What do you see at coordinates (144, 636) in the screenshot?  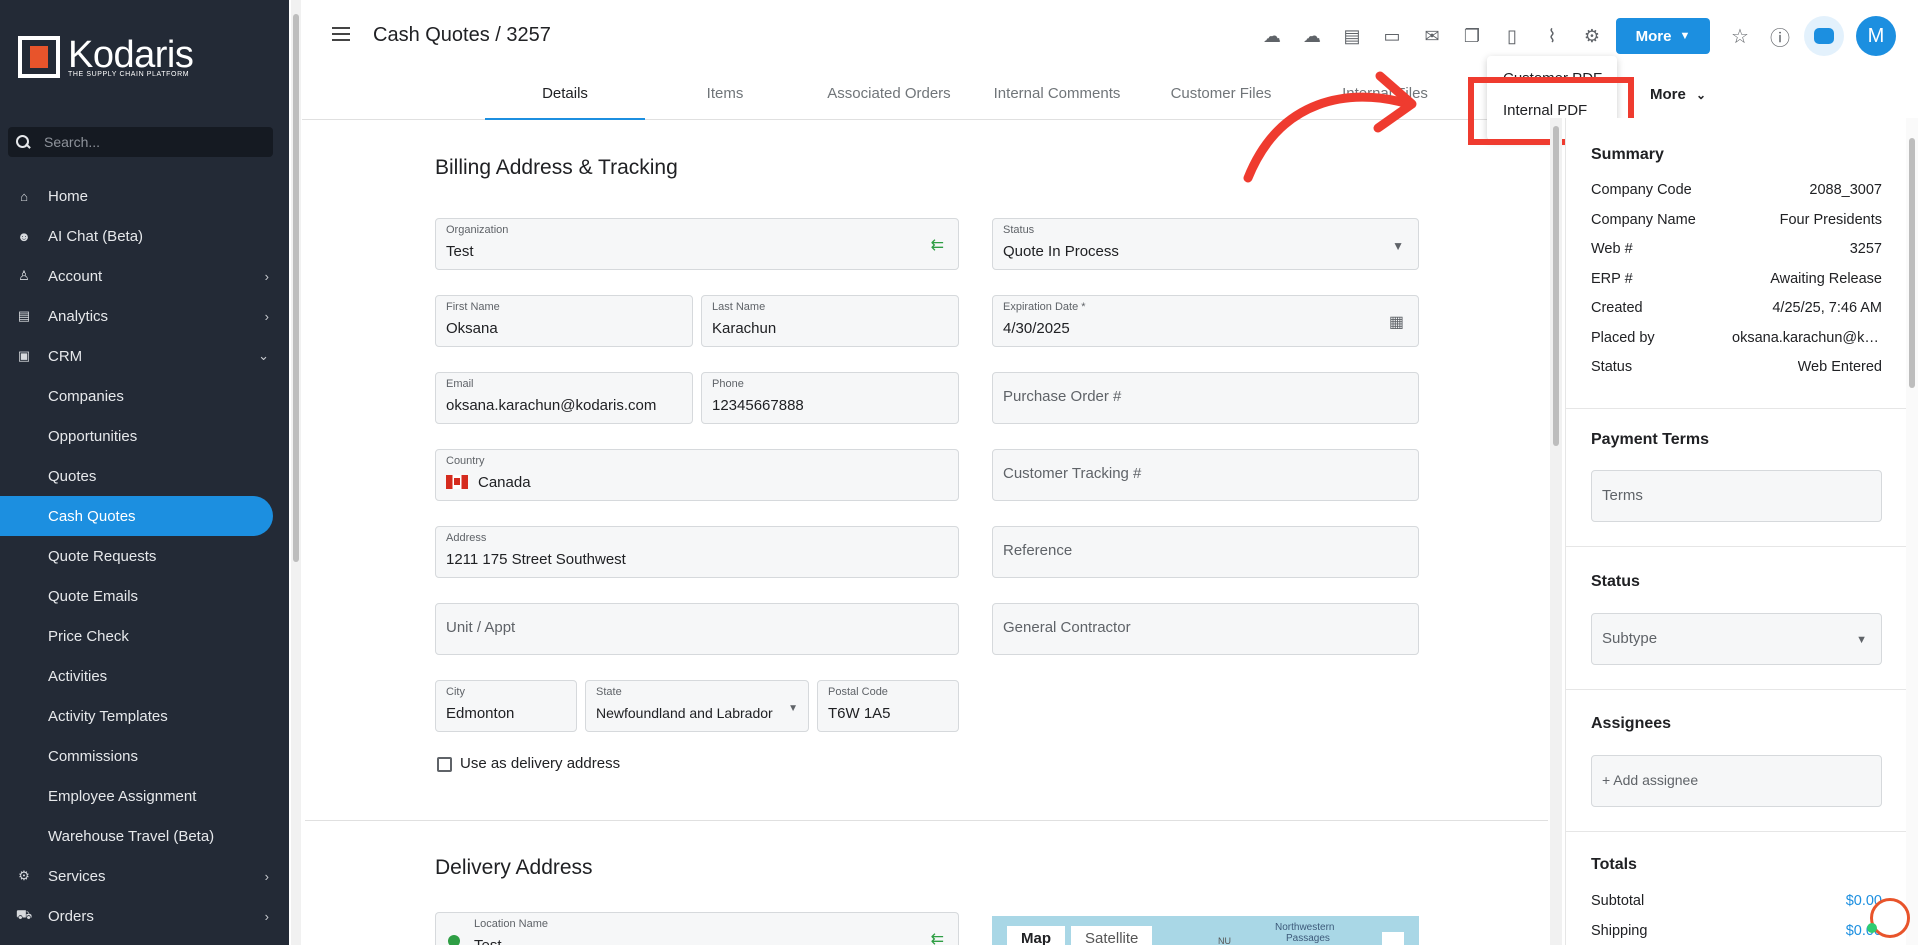 I see `sidebar-item-price-check: Price Check` at bounding box center [144, 636].